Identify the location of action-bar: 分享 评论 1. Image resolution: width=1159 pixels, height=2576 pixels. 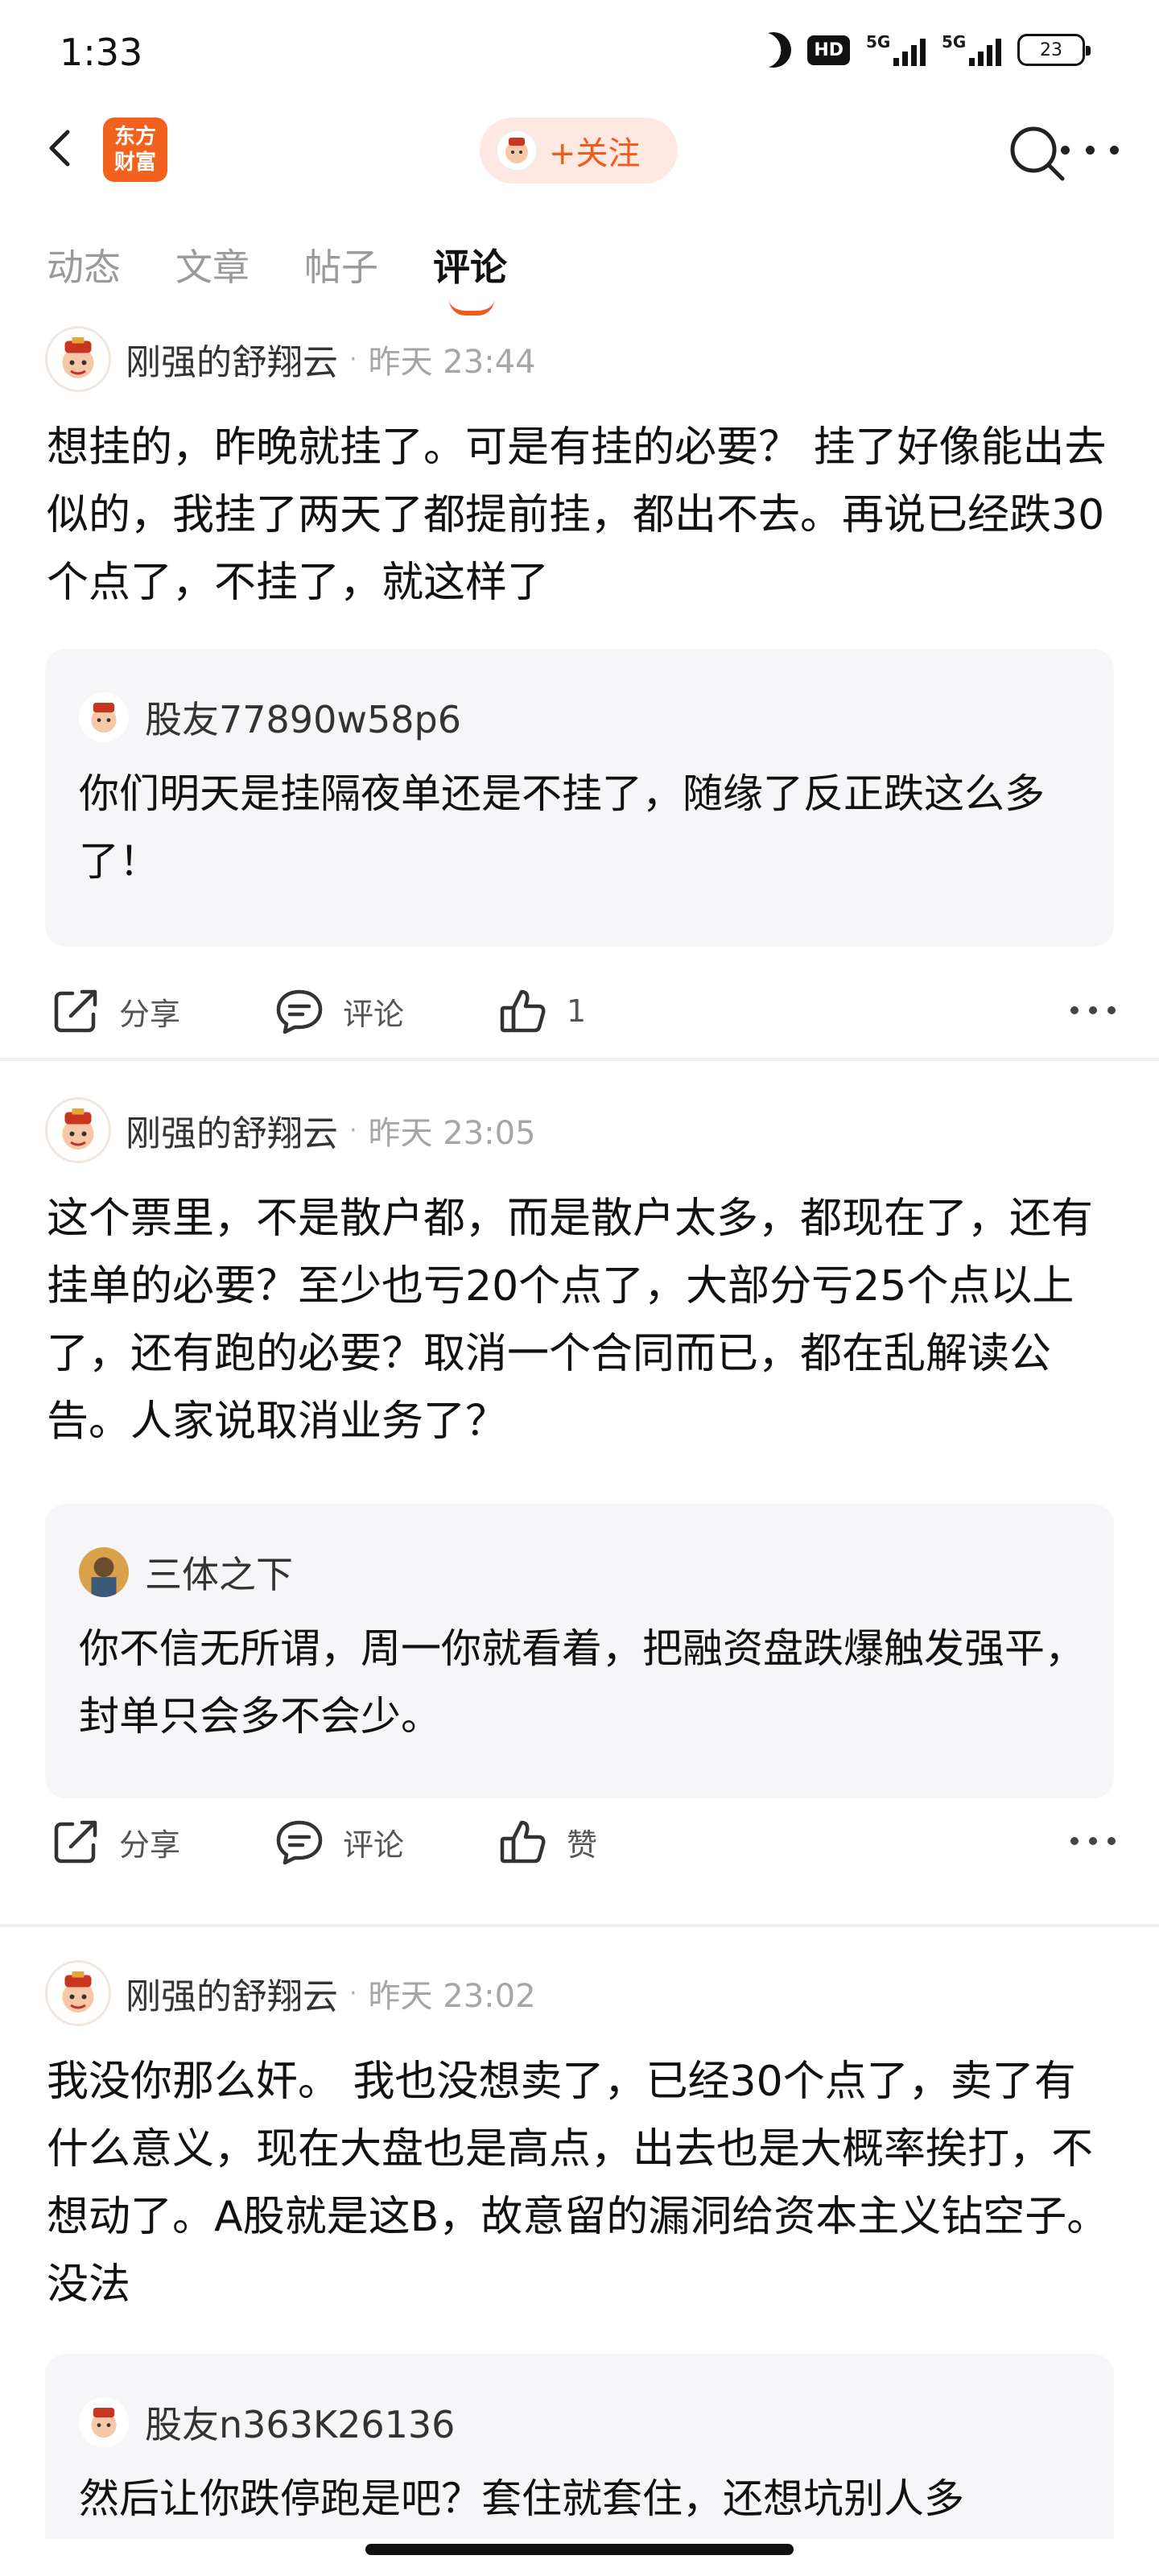
(580, 1011).